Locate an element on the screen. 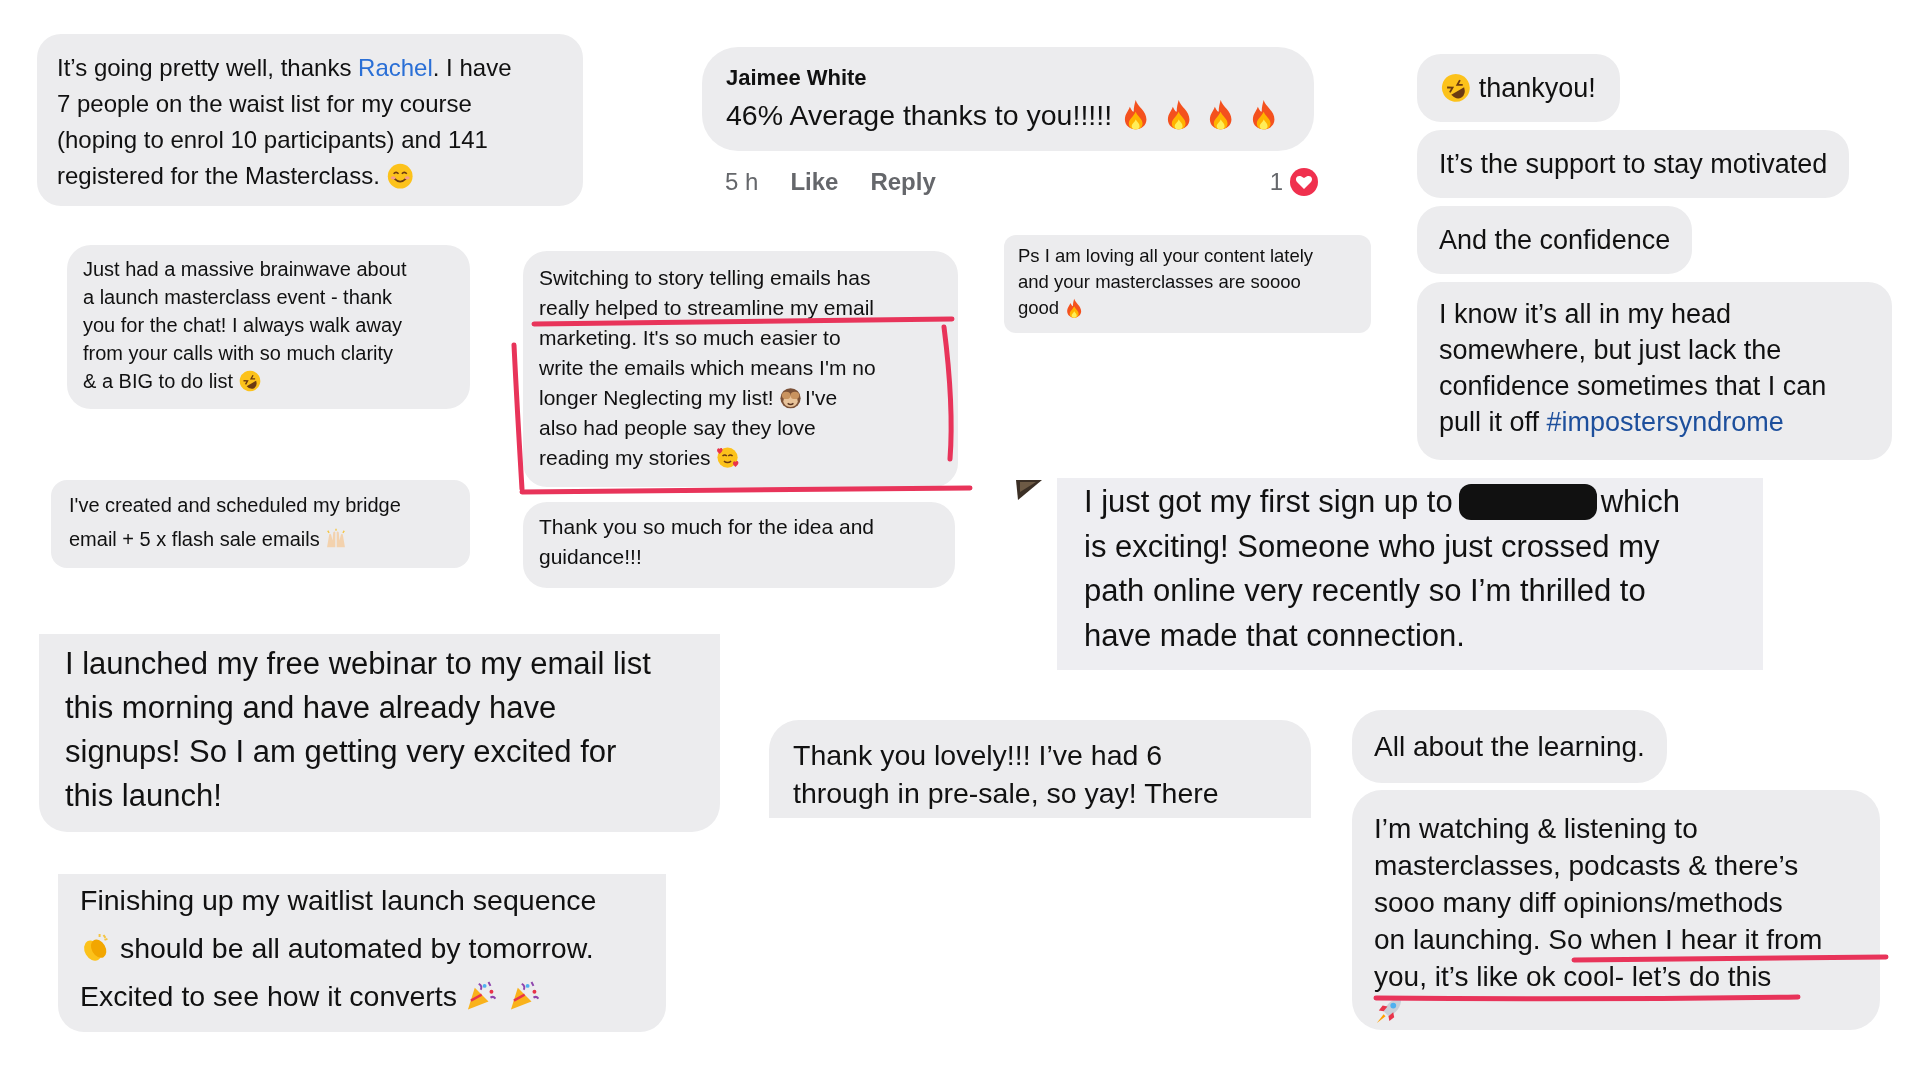  party-popper-icon is located at coordinates (481, 996).